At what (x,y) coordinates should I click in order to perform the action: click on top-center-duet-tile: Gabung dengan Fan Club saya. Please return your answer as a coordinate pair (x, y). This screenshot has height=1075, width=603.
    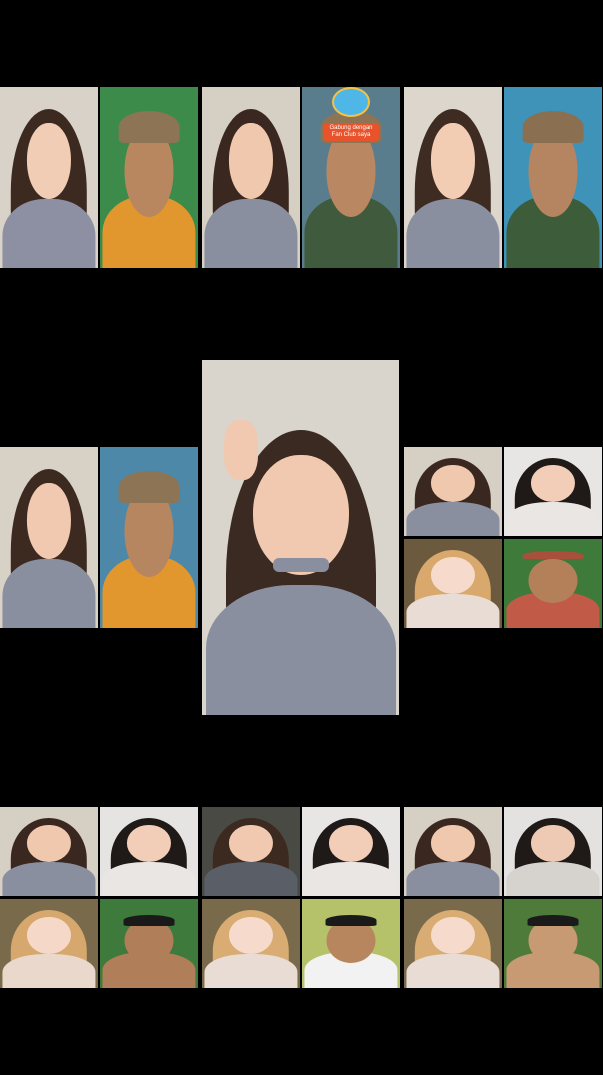
    Looking at the image, I should click on (301, 177).